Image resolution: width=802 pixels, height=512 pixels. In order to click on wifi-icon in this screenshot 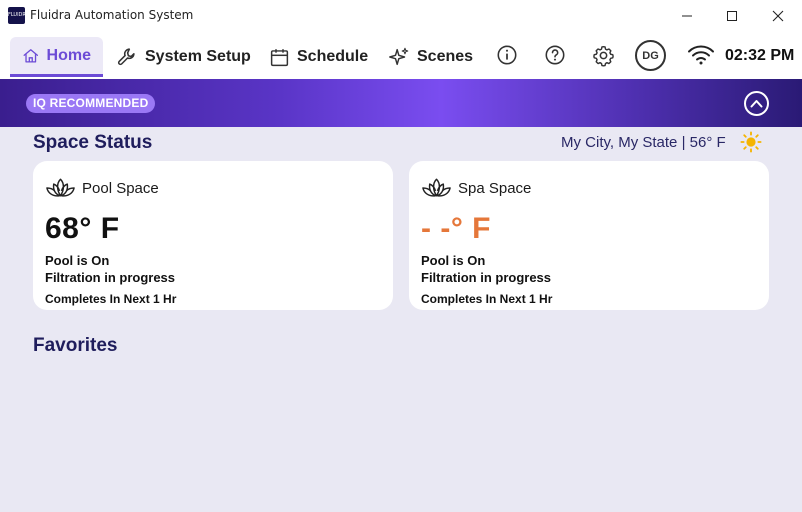, I will do `click(701, 55)`.